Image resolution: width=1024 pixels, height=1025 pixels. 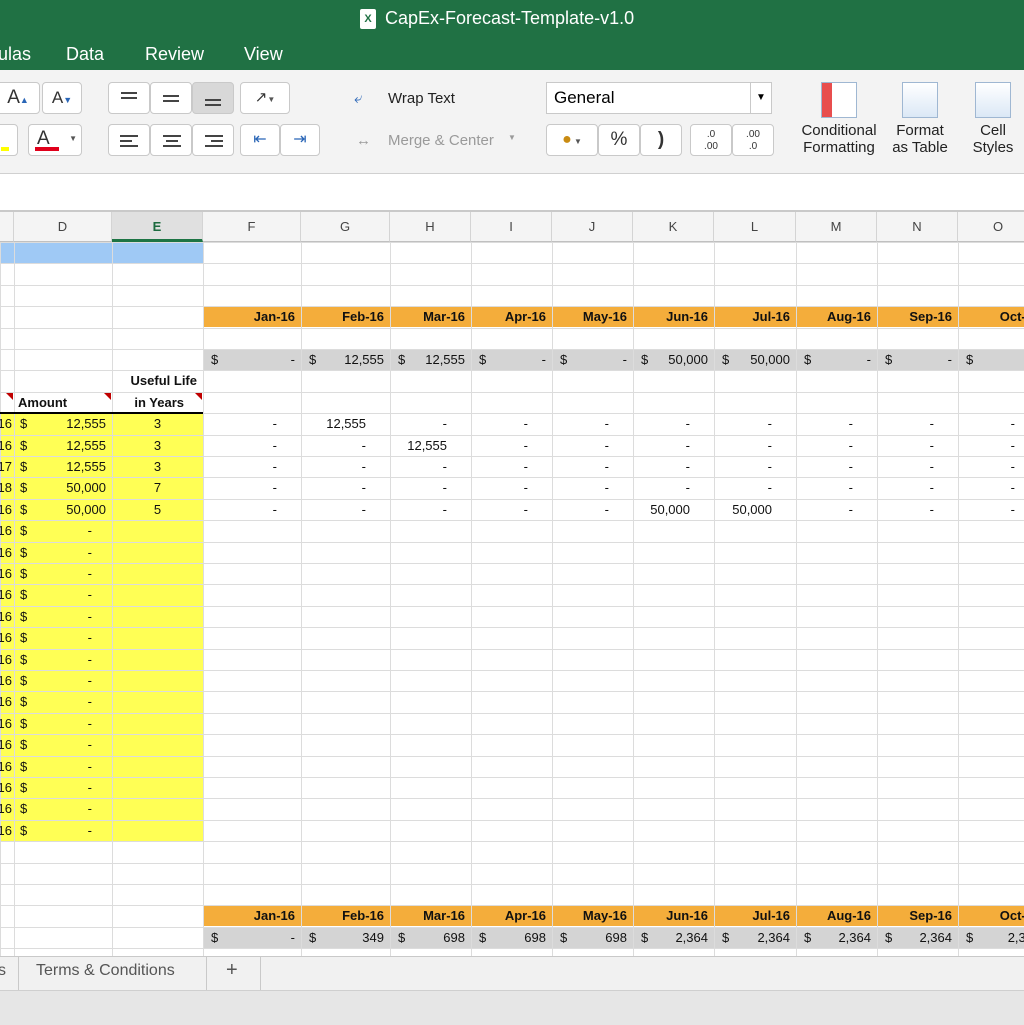 I want to click on bottom-month-header: Jul-16, so click(x=752, y=915).